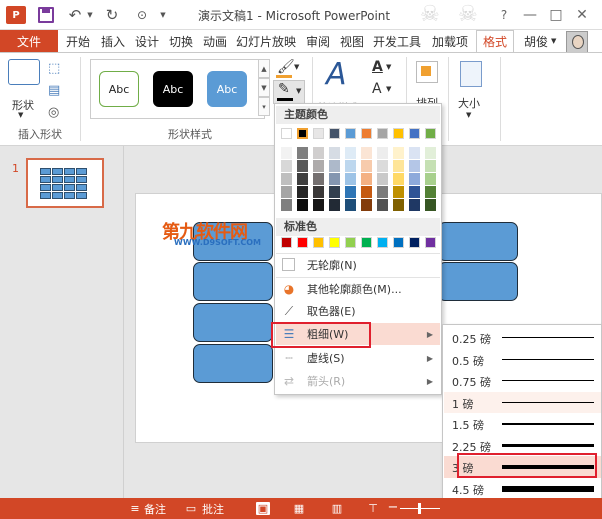 The image size is (602, 519). I want to click on text-box-icon: ▤, so click(54, 90).